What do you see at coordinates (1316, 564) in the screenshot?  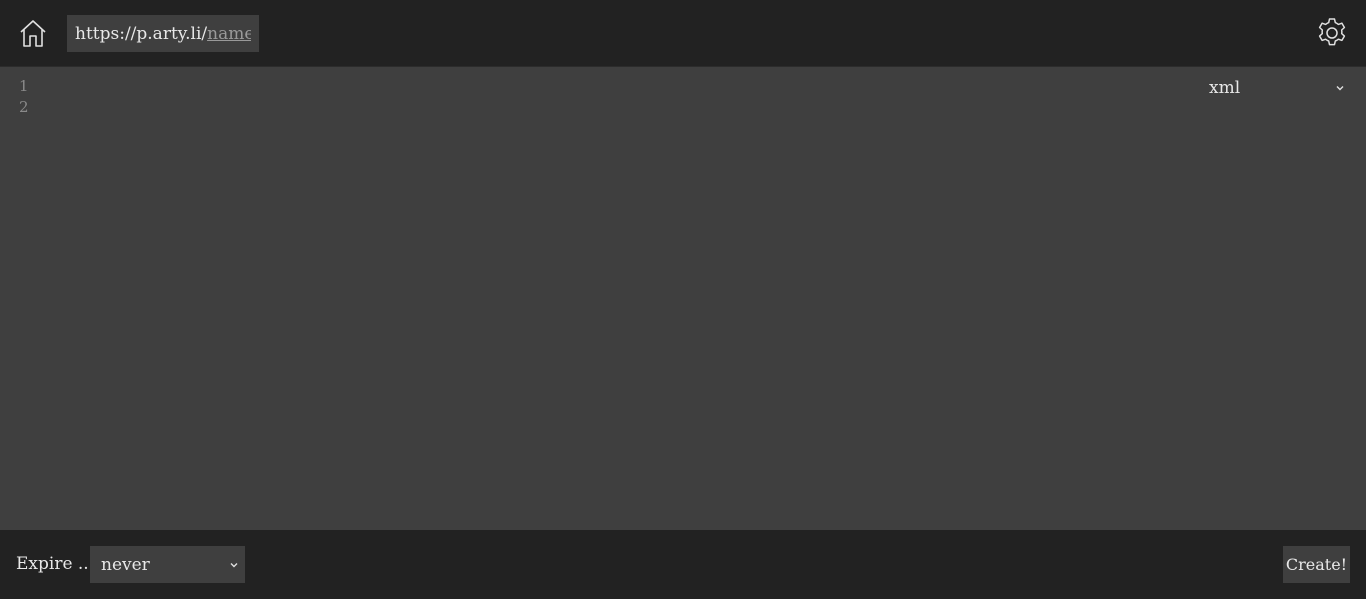 I see `create-button: Create!` at bounding box center [1316, 564].